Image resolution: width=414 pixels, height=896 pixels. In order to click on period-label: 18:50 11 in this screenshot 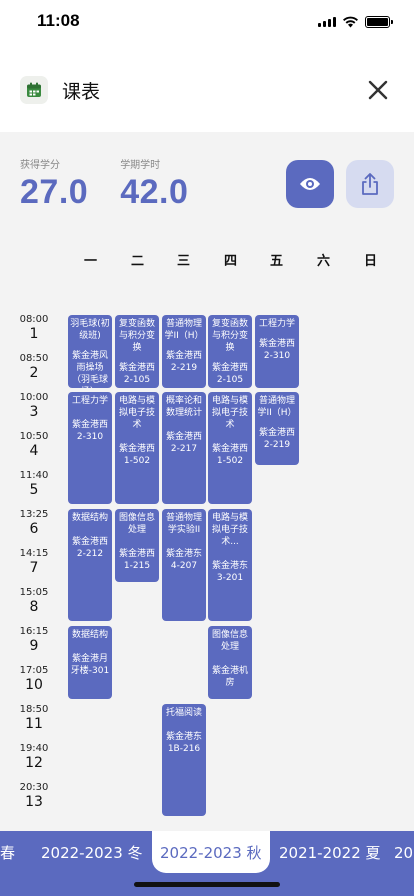, I will do `click(34, 718)`.